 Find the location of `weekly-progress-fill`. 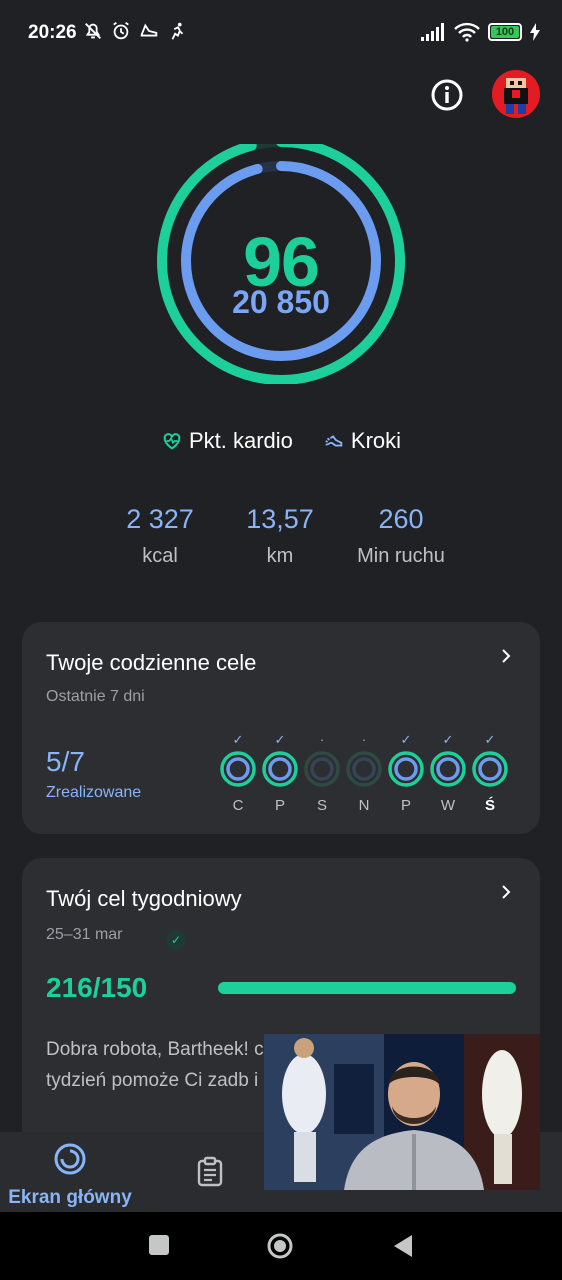

weekly-progress-fill is located at coordinates (367, 988).